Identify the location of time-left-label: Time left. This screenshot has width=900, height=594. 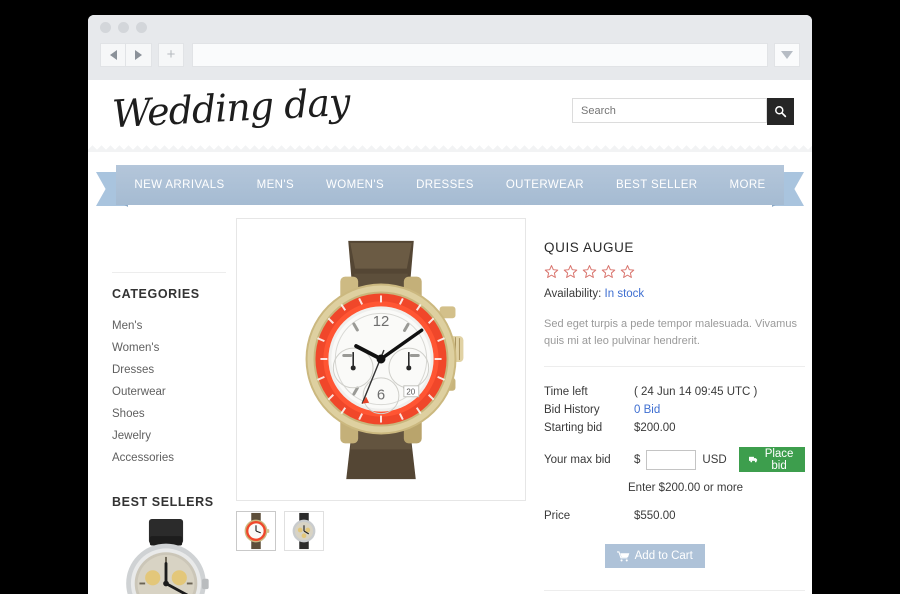
(566, 392).